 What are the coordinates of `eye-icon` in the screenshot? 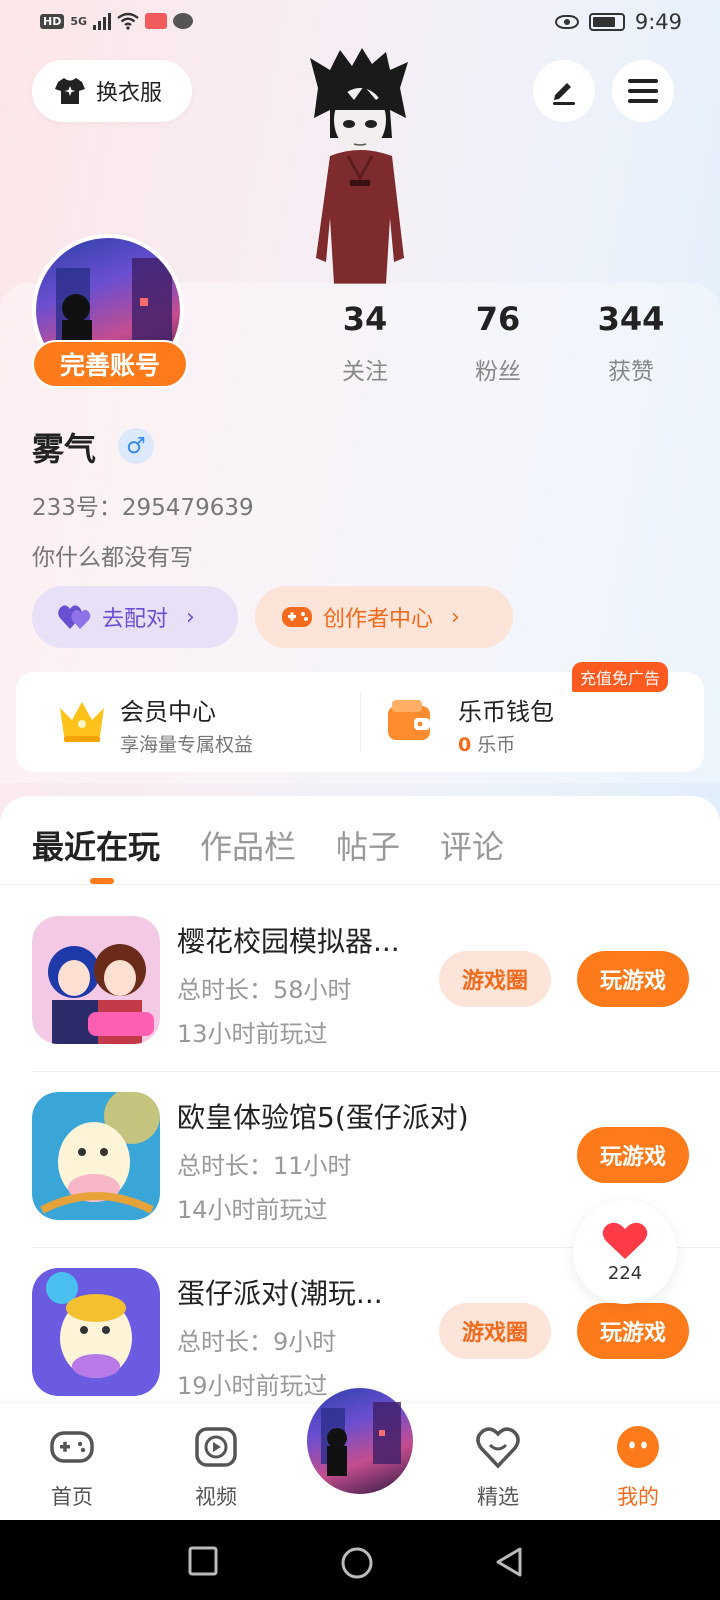 It's located at (566, 22).